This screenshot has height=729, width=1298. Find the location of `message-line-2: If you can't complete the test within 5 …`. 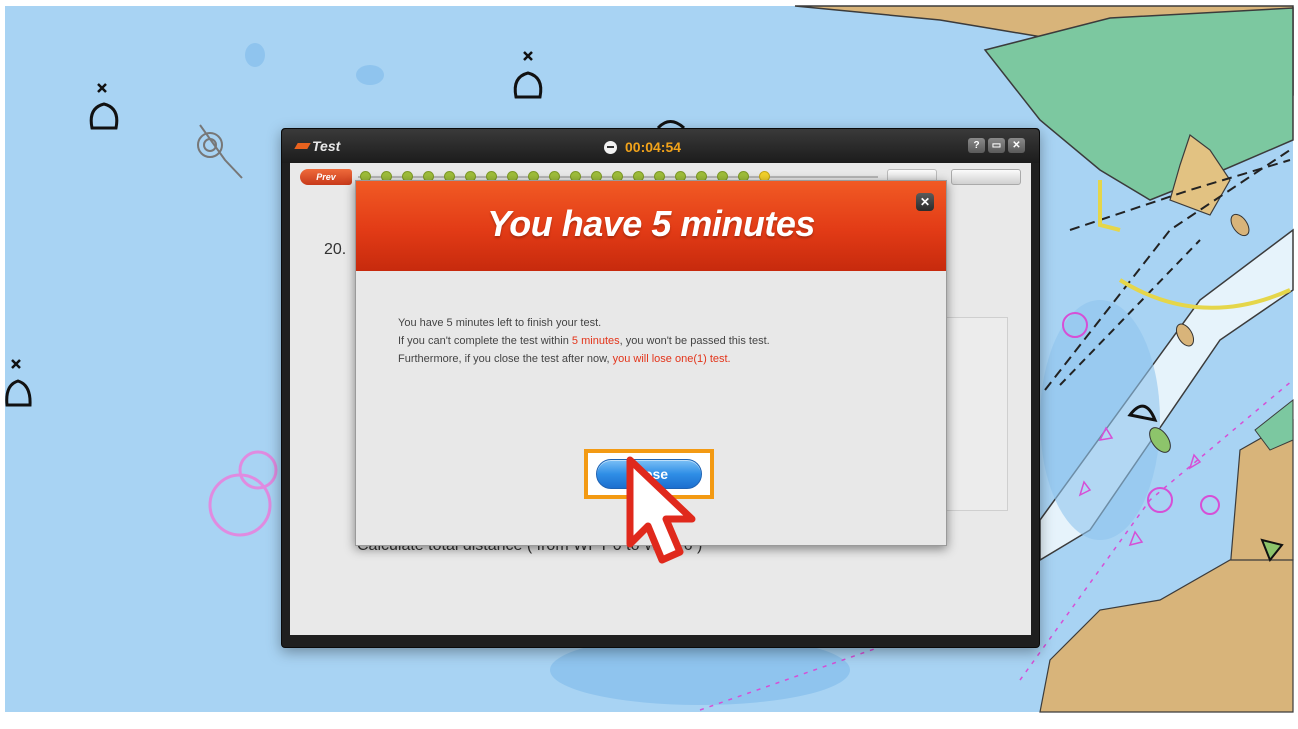

message-line-2: If you can't complete the test within 5 … is located at coordinates (584, 341).